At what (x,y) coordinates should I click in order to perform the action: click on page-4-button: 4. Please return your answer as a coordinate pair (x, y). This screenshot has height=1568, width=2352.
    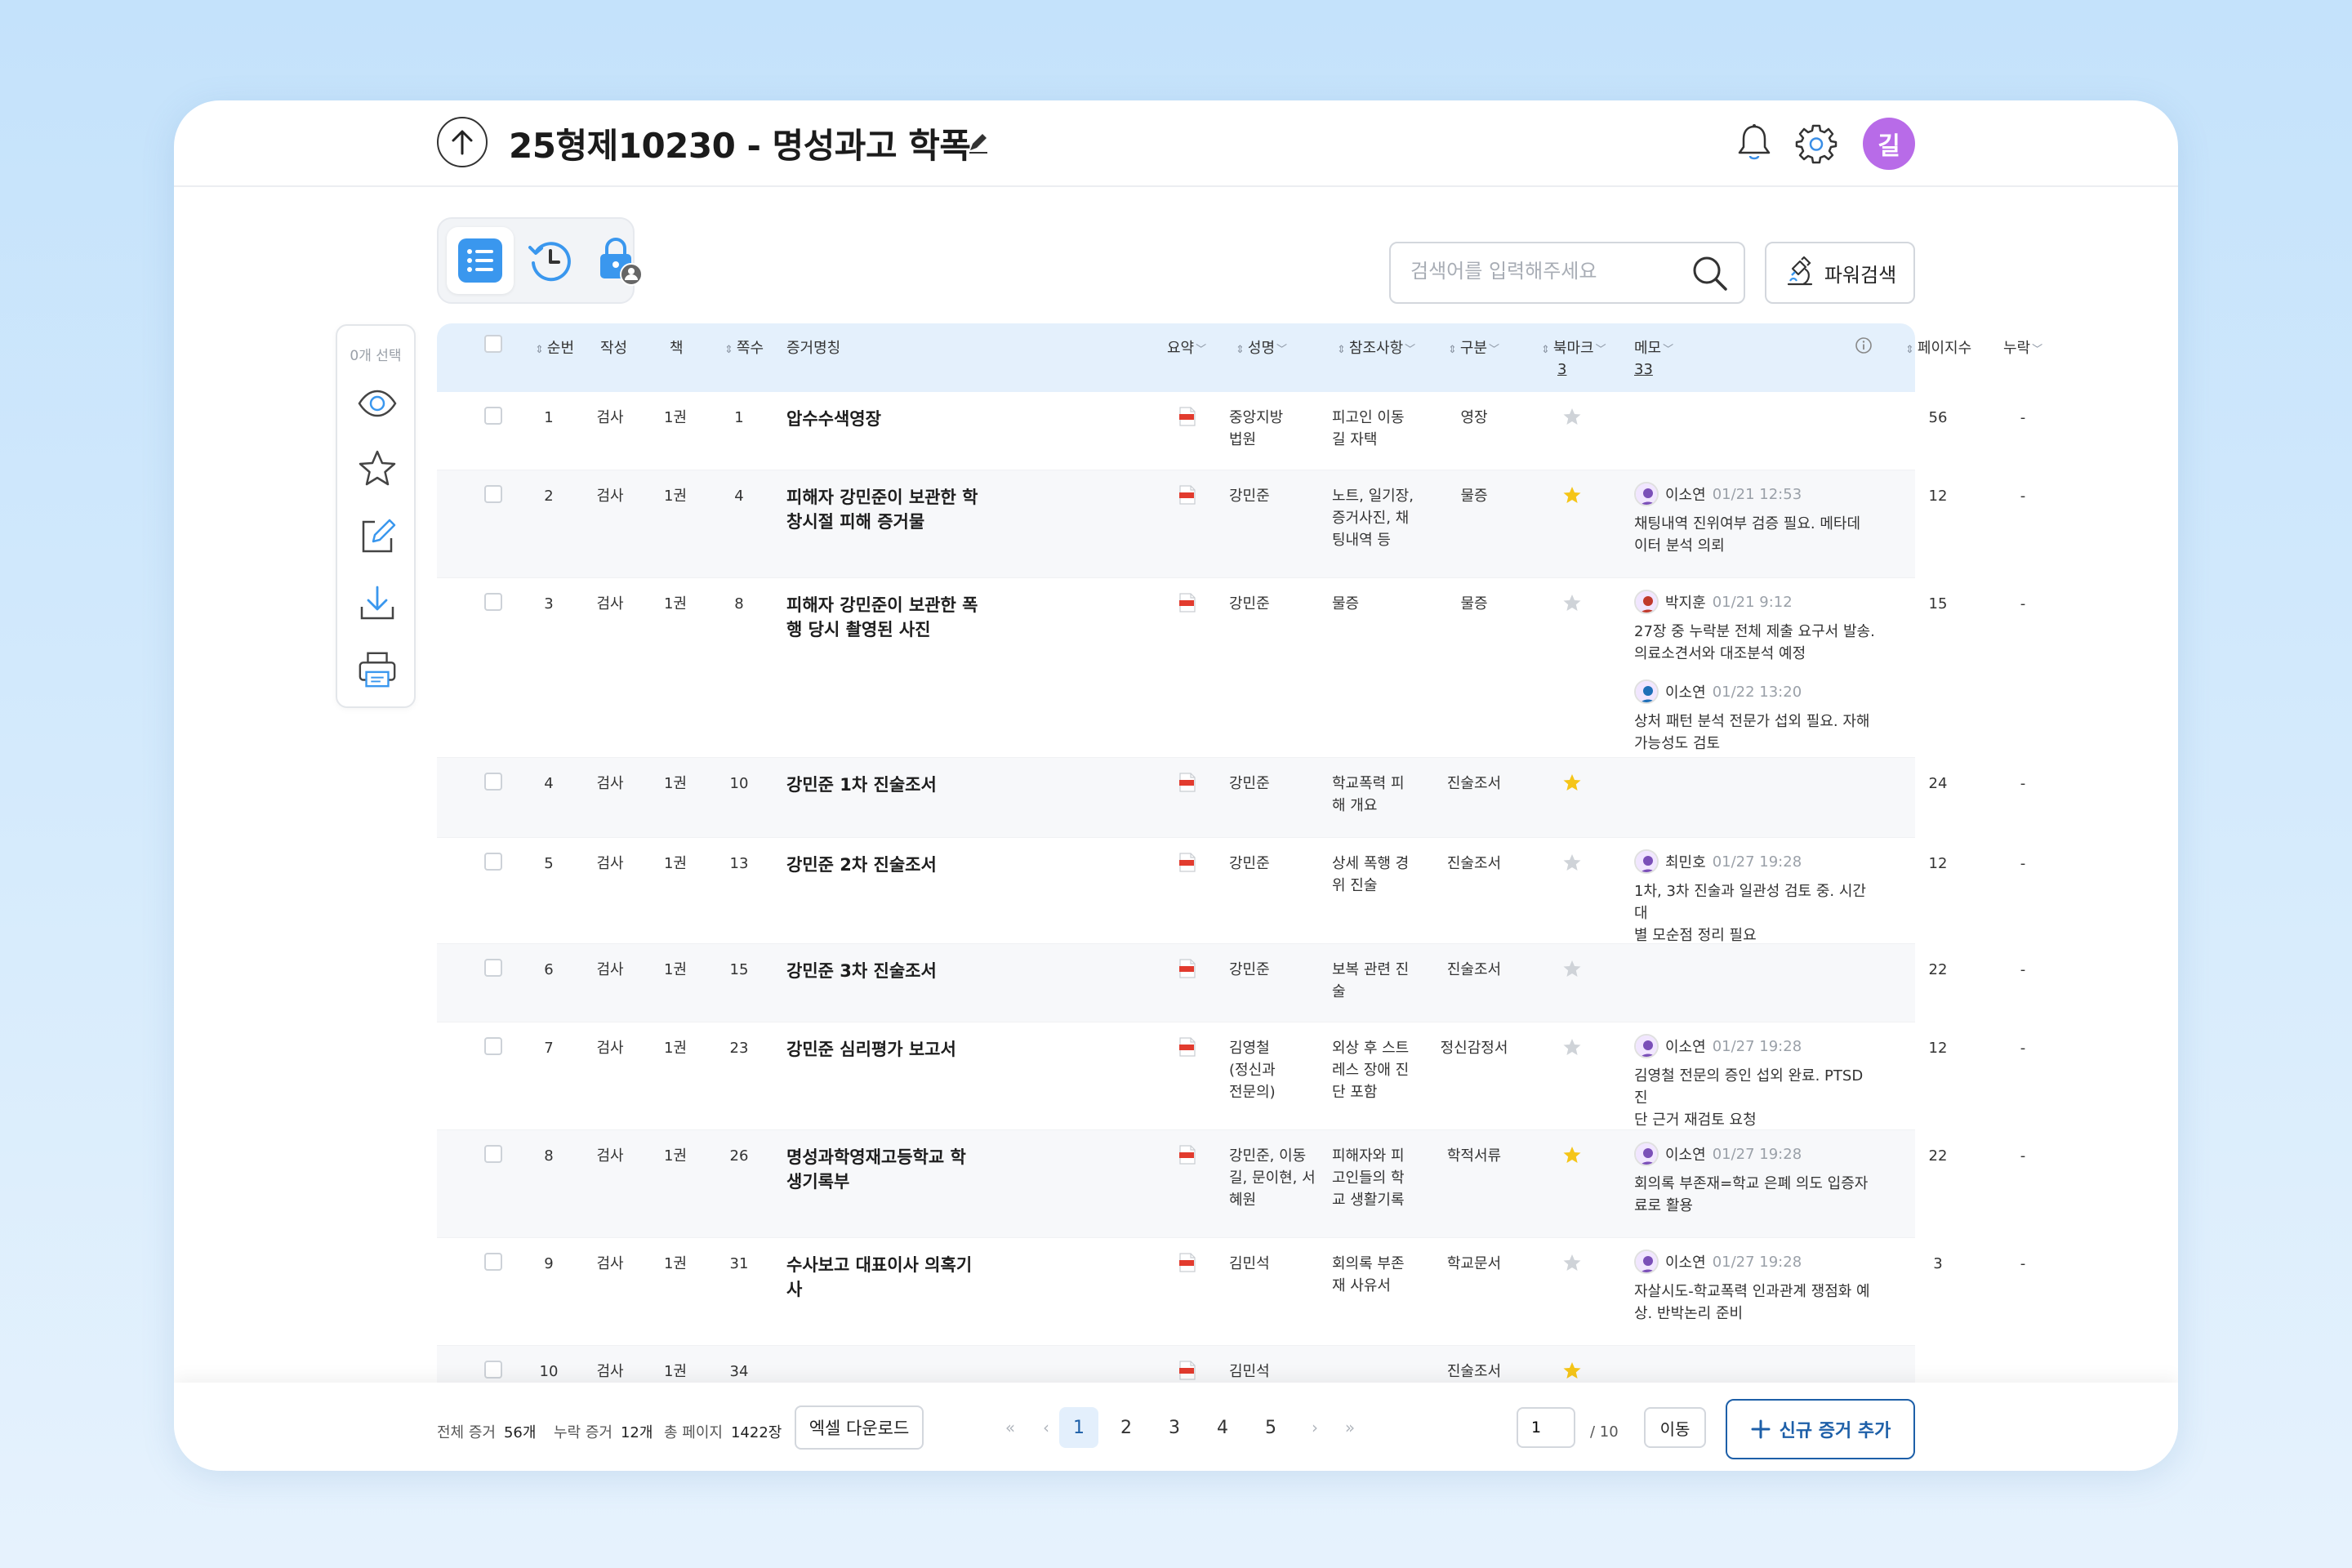
    Looking at the image, I should click on (1222, 1427).